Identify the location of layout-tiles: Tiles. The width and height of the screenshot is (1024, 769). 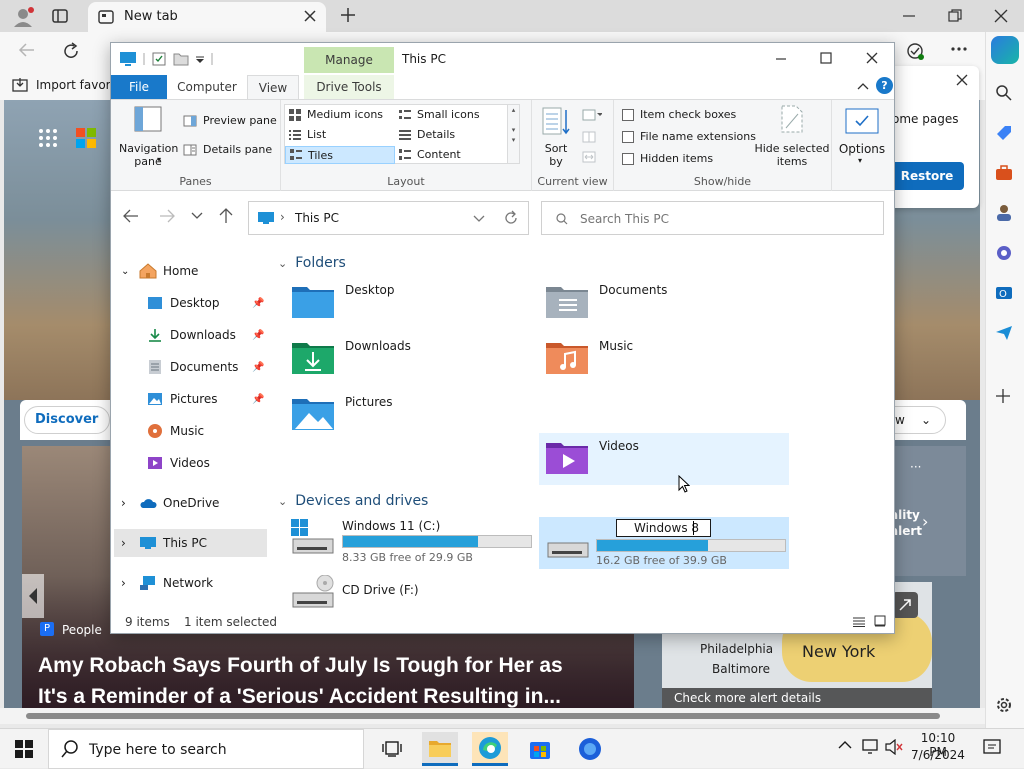
(340, 155).